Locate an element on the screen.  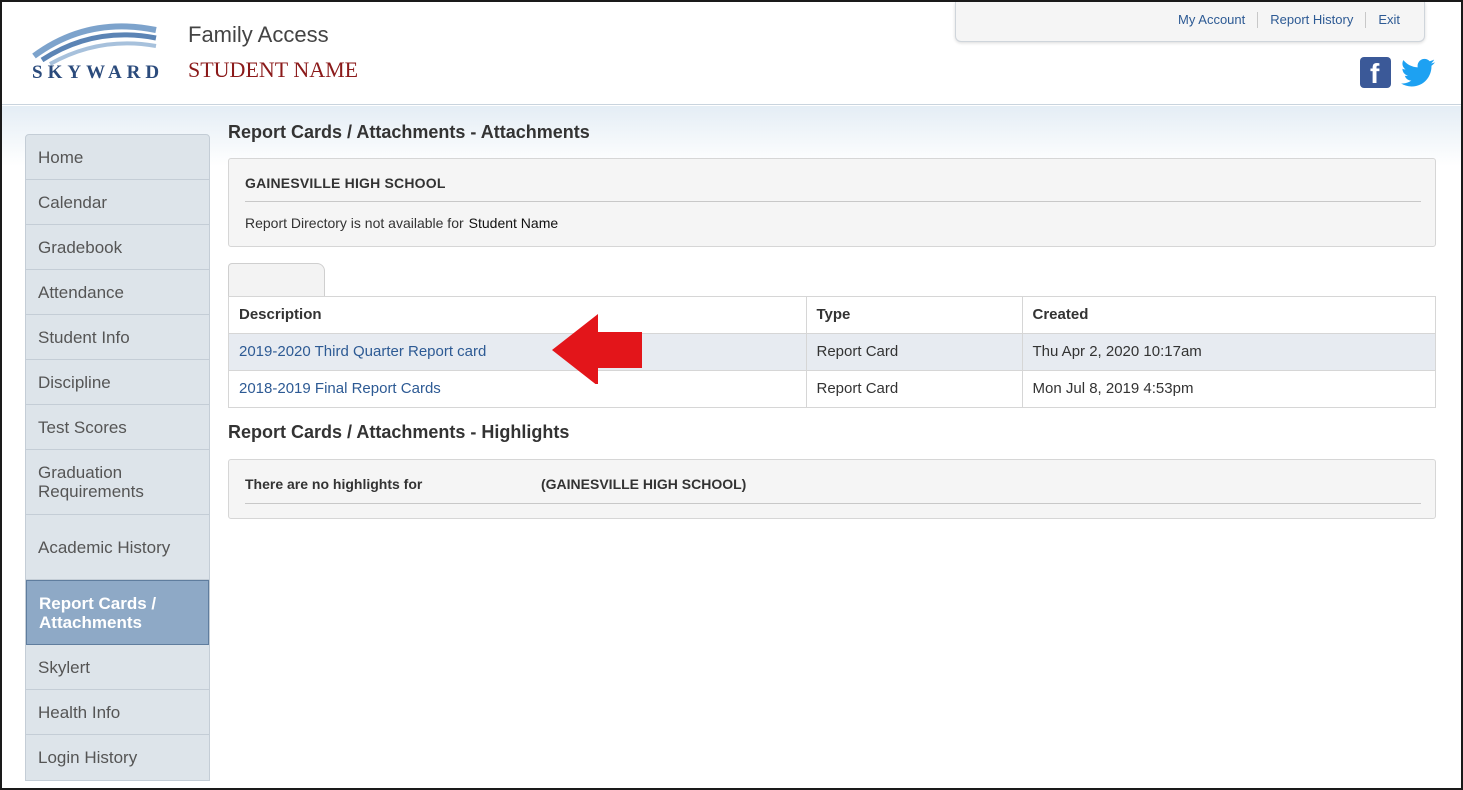
sidebar-item-attendance: Attendance is located at coordinates (117, 292).